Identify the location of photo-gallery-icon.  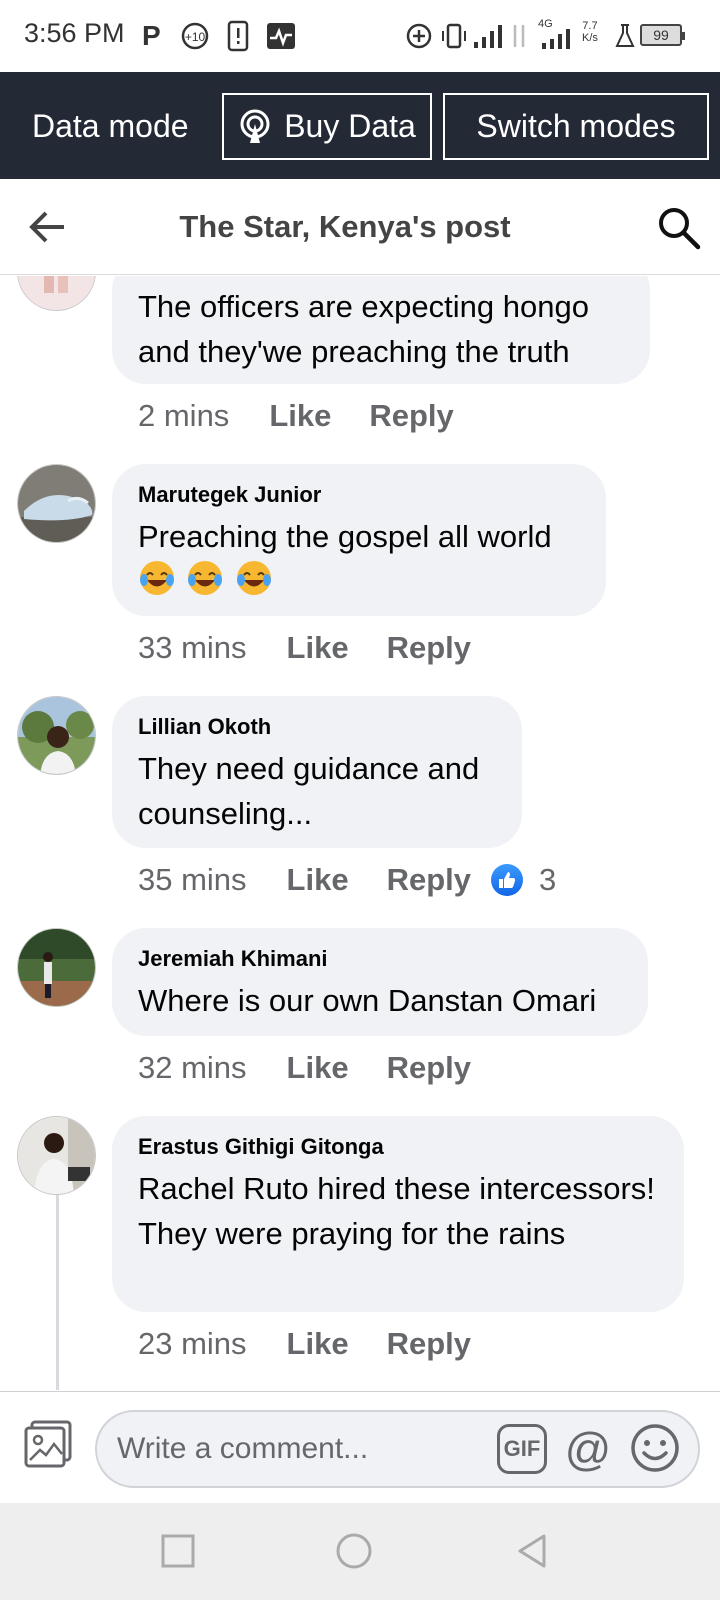
(48, 1444).